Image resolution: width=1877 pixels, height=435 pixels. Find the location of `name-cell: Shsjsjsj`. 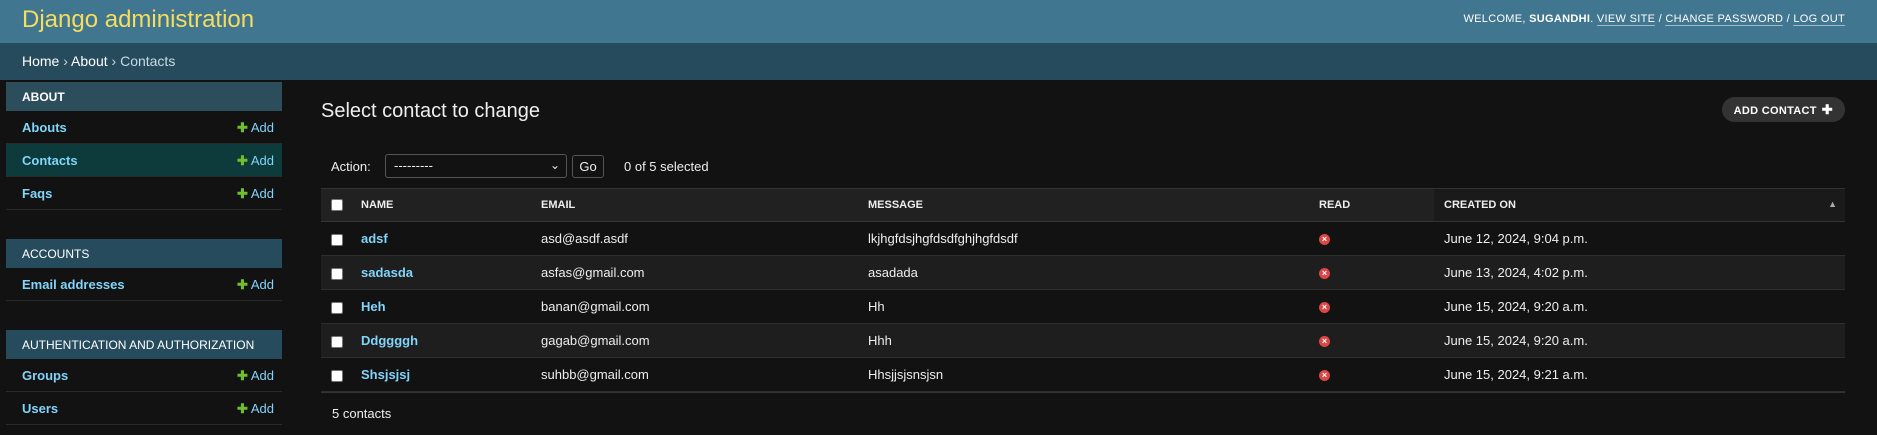

name-cell: Shsjsjsj is located at coordinates (441, 374).